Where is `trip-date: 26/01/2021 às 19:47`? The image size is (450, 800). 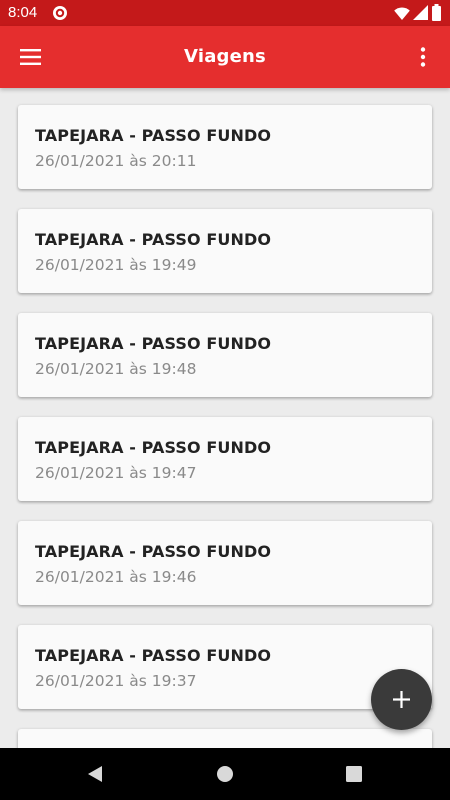
trip-date: 26/01/2021 às 19:47 is located at coordinates (116, 473).